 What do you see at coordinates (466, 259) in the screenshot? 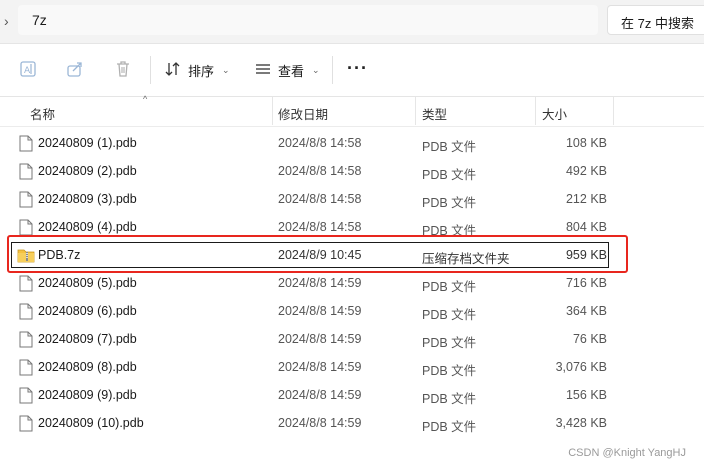
I see `file-type: 压缩存档文件夹` at bounding box center [466, 259].